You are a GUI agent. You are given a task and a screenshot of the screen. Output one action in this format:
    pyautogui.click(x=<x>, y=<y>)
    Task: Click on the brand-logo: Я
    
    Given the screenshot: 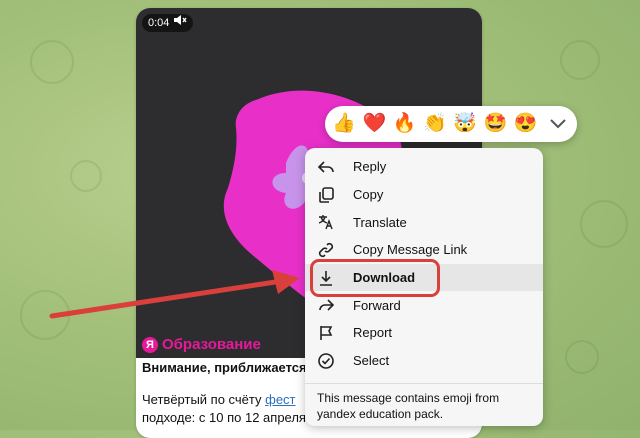 What is the action you would take?
    pyautogui.click(x=150, y=344)
    